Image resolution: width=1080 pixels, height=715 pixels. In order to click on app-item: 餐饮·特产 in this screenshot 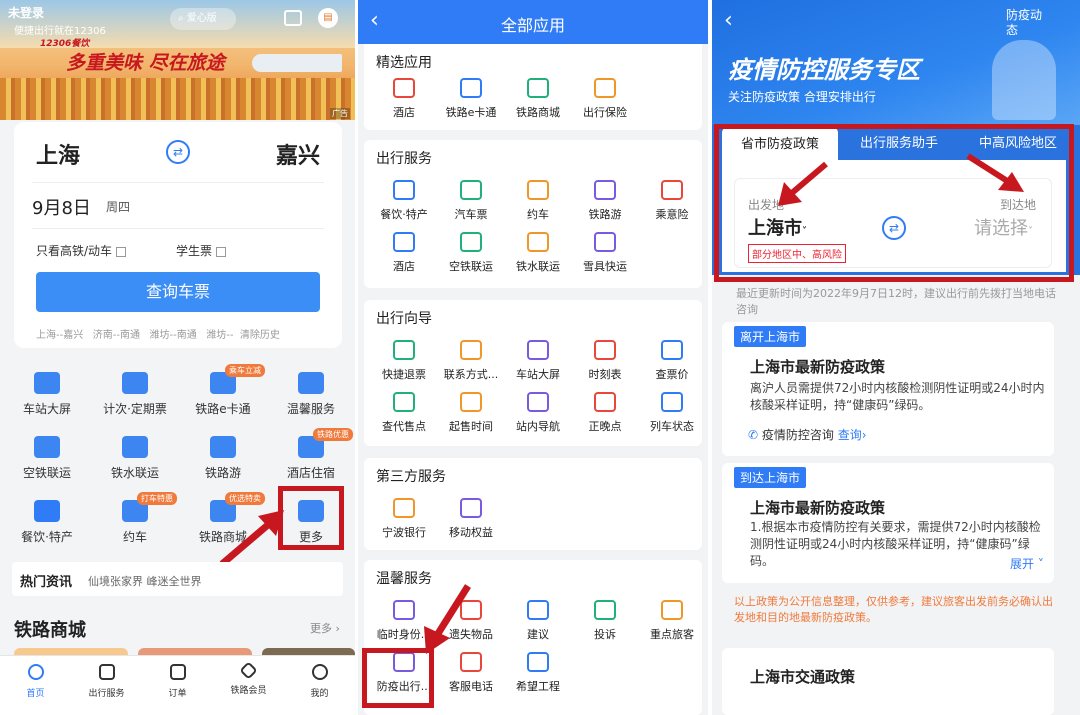, I will do `click(404, 201)`.